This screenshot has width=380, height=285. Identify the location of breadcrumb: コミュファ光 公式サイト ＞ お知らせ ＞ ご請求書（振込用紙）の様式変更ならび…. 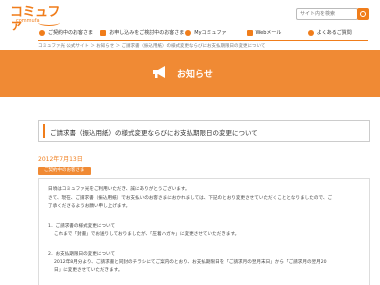
(151, 46).